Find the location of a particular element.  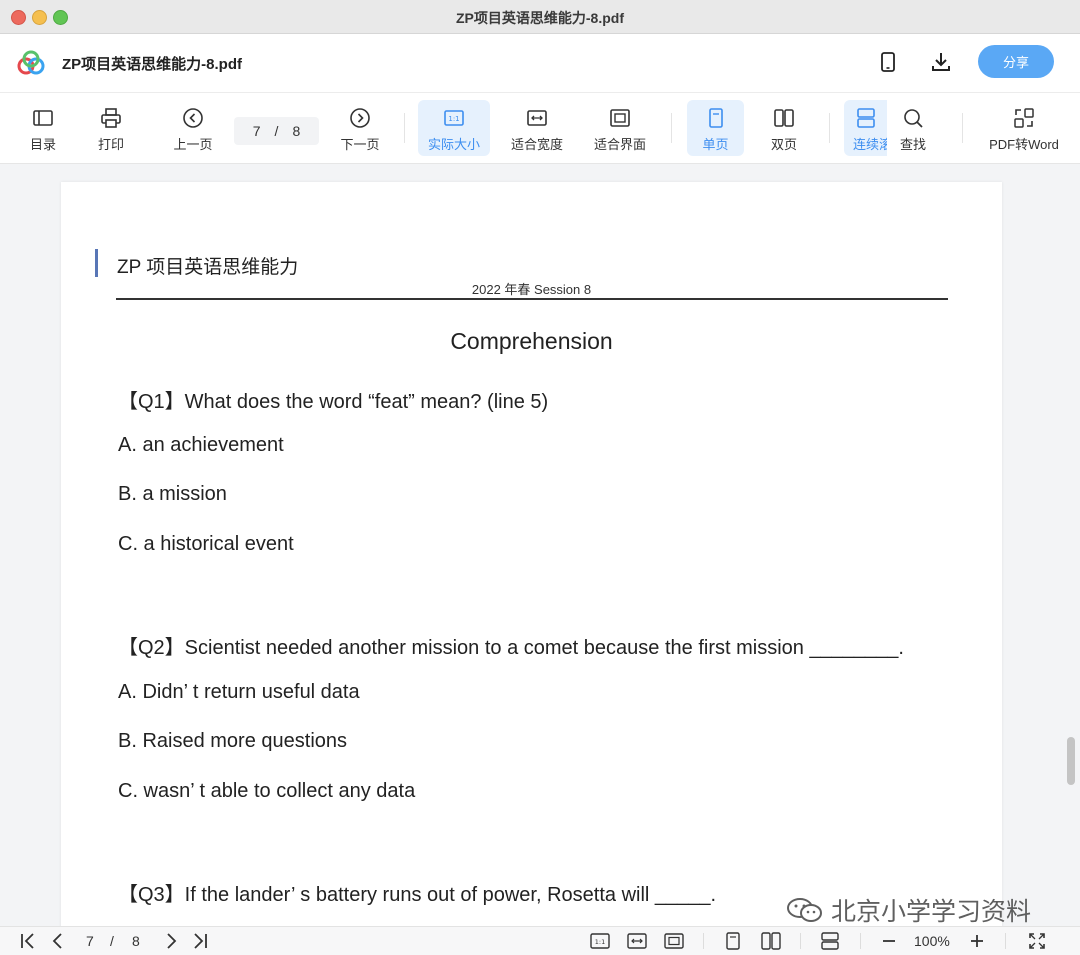

app-logo-icon is located at coordinates (31, 62).